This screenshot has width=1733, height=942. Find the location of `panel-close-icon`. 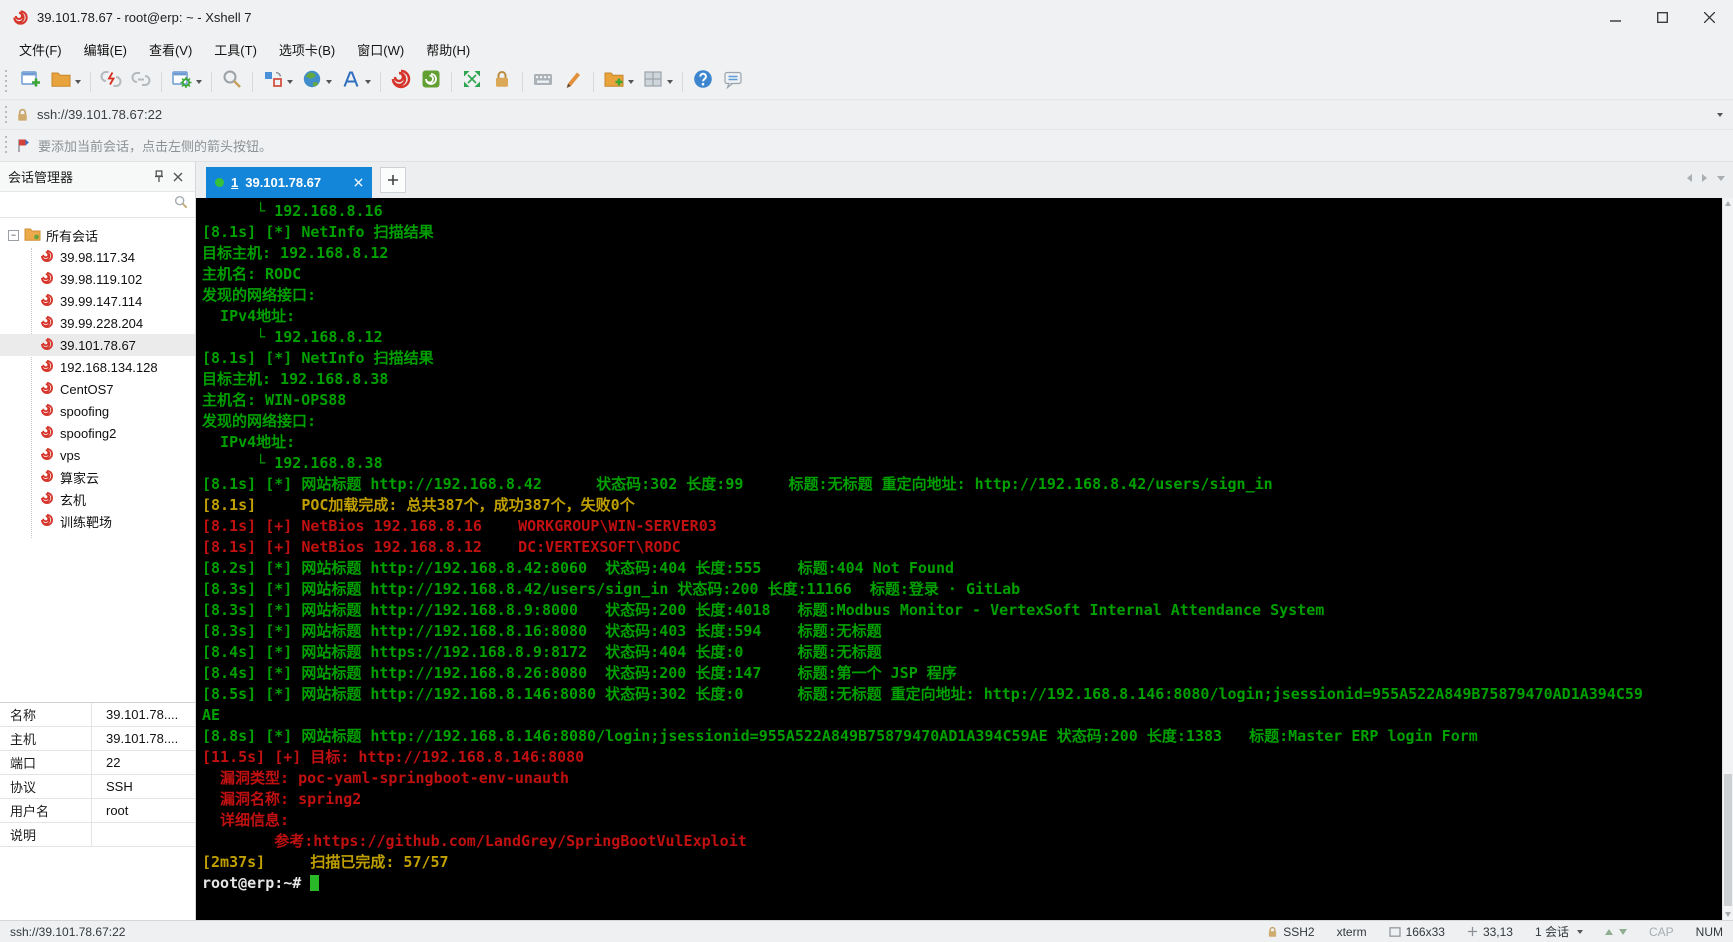

panel-close-icon is located at coordinates (178, 177).